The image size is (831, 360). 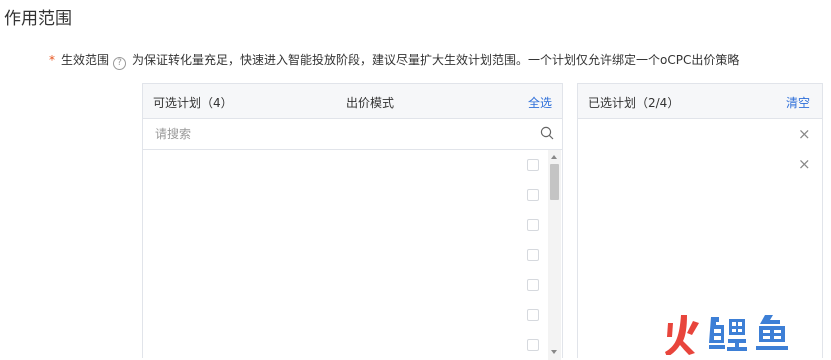 What do you see at coordinates (554, 182) in the screenshot?
I see `scrollbar-thumb` at bounding box center [554, 182].